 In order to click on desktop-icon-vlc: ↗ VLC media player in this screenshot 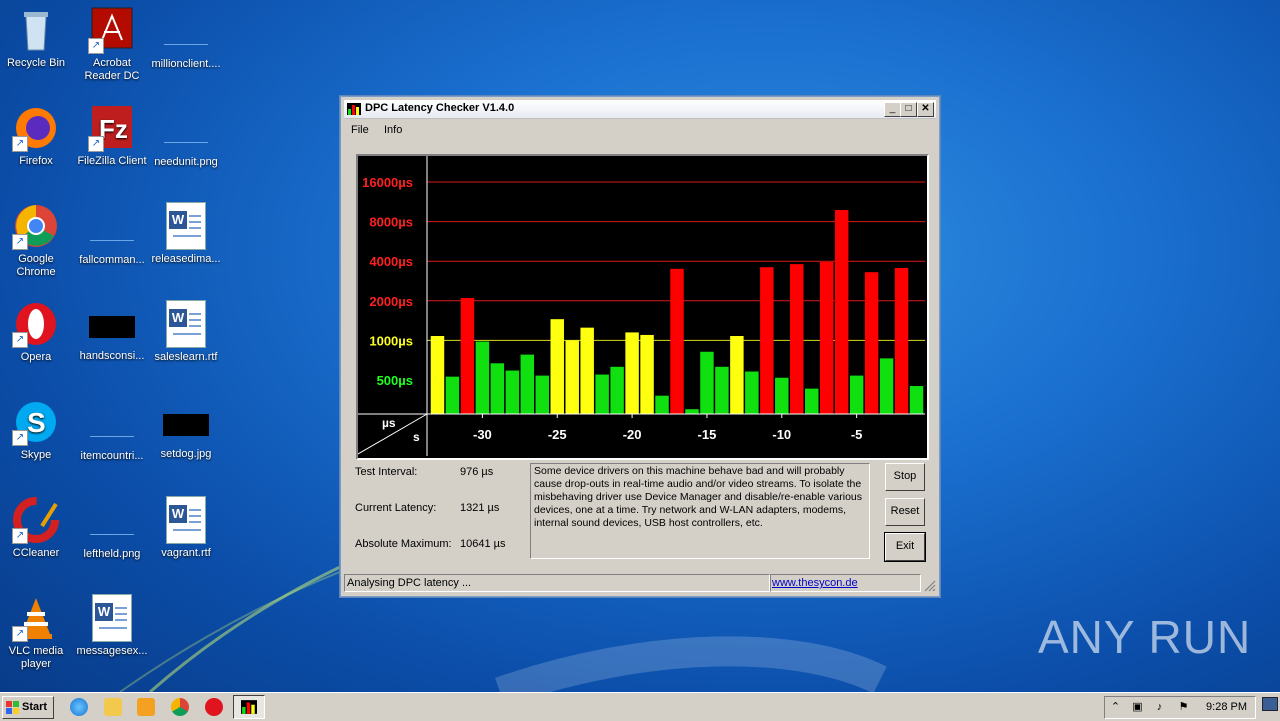, I will do `click(36, 632)`.